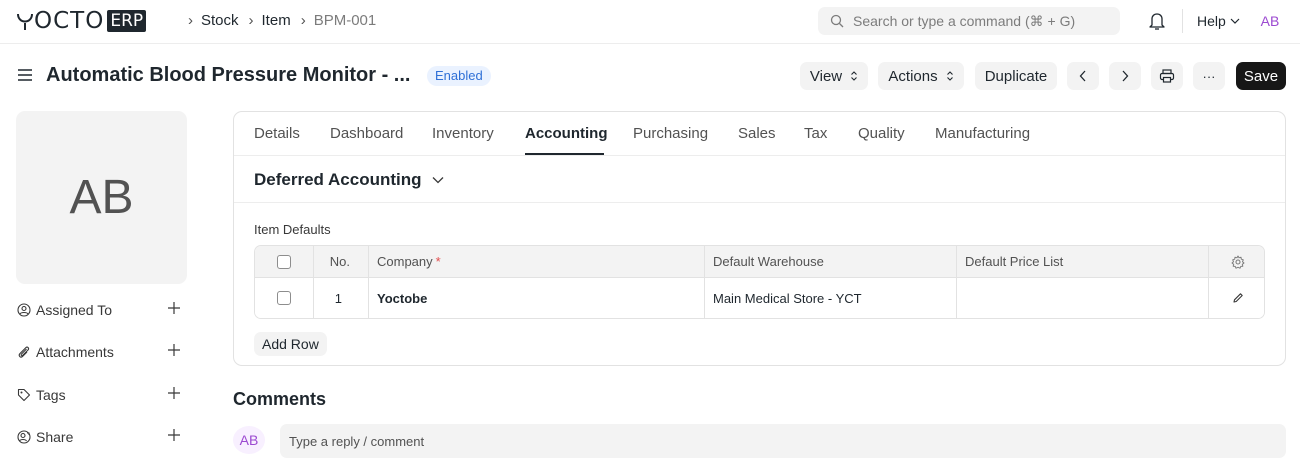  I want to click on tag-icon, so click(24, 395).